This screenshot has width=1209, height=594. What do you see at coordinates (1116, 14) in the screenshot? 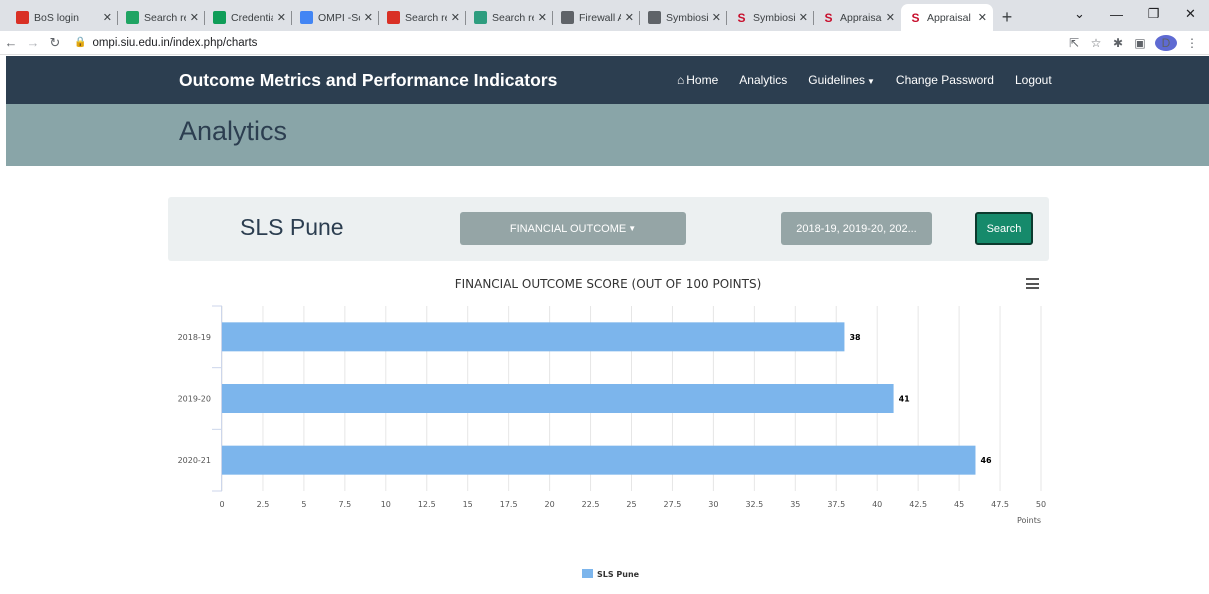
I see `minimize-icon: —` at bounding box center [1116, 14].